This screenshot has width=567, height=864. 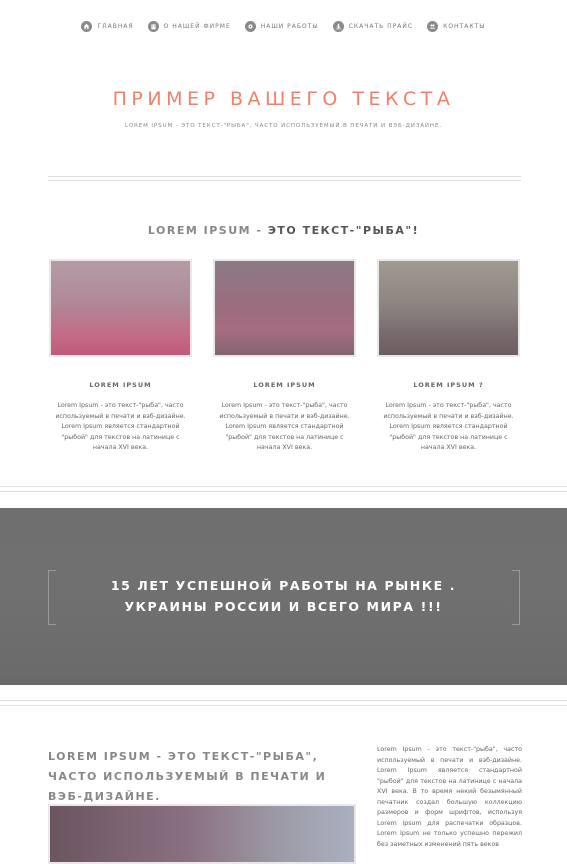 What do you see at coordinates (343, 230) in the screenshot?
I see `section-title-bold: ЭТО ТЕКСТ-"РЫБА"!` at bounding box center [343, 230].